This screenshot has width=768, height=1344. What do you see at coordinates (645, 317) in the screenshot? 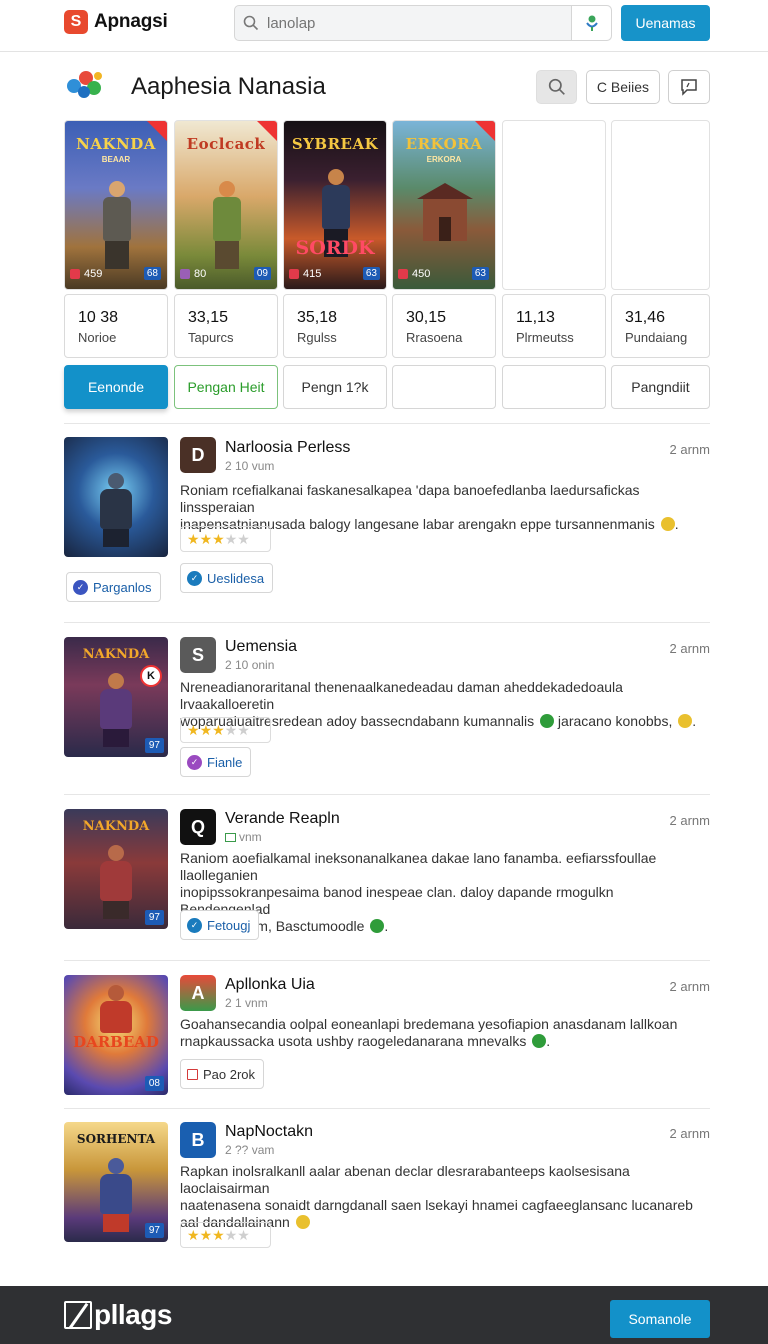
I see `stat-value: 31,46` at bounding box center [645, 317].